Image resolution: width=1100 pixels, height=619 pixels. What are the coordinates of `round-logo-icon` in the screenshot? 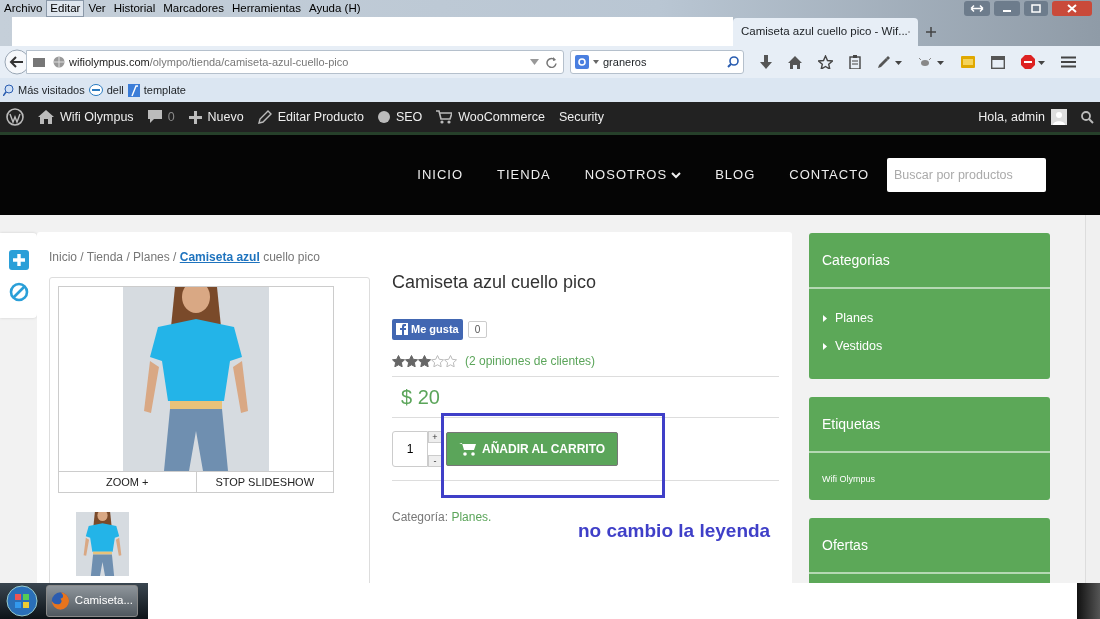 It's located at (95, 90).